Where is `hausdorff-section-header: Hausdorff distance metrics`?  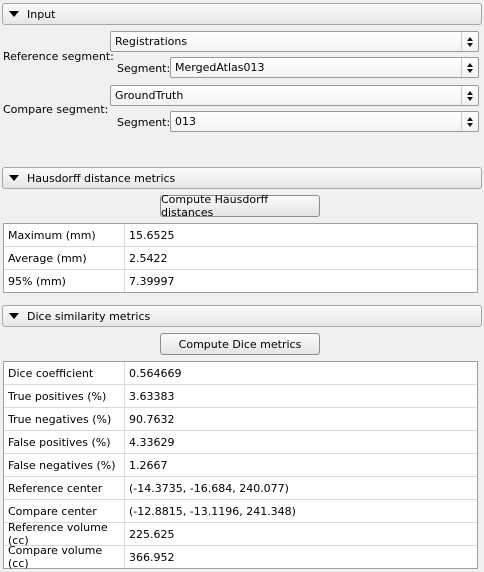 hausdorff-section-header: Hausdorff distance metrics is located at coordinates (242, 178).